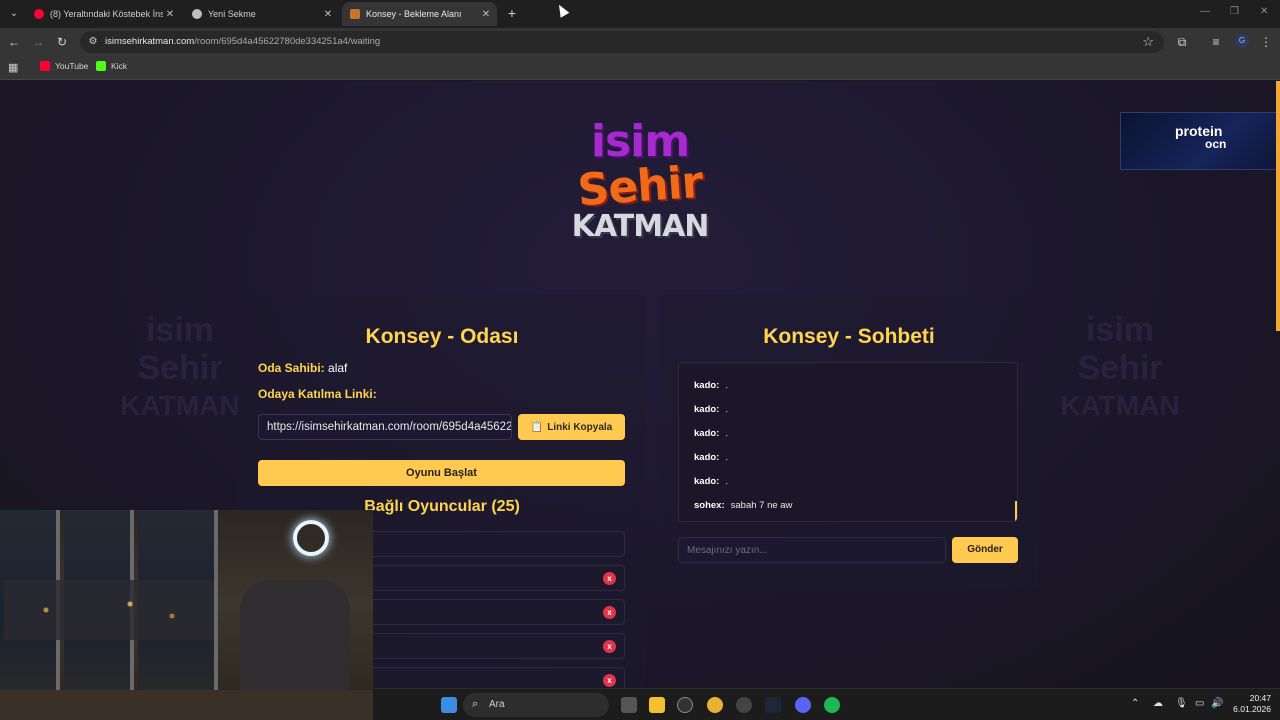 The height and width of the screenshot is (720, 1280). Describe the element at coordinates (1182, 42) in the screenshot. I see `extensions-icon: ⧉` at that location.